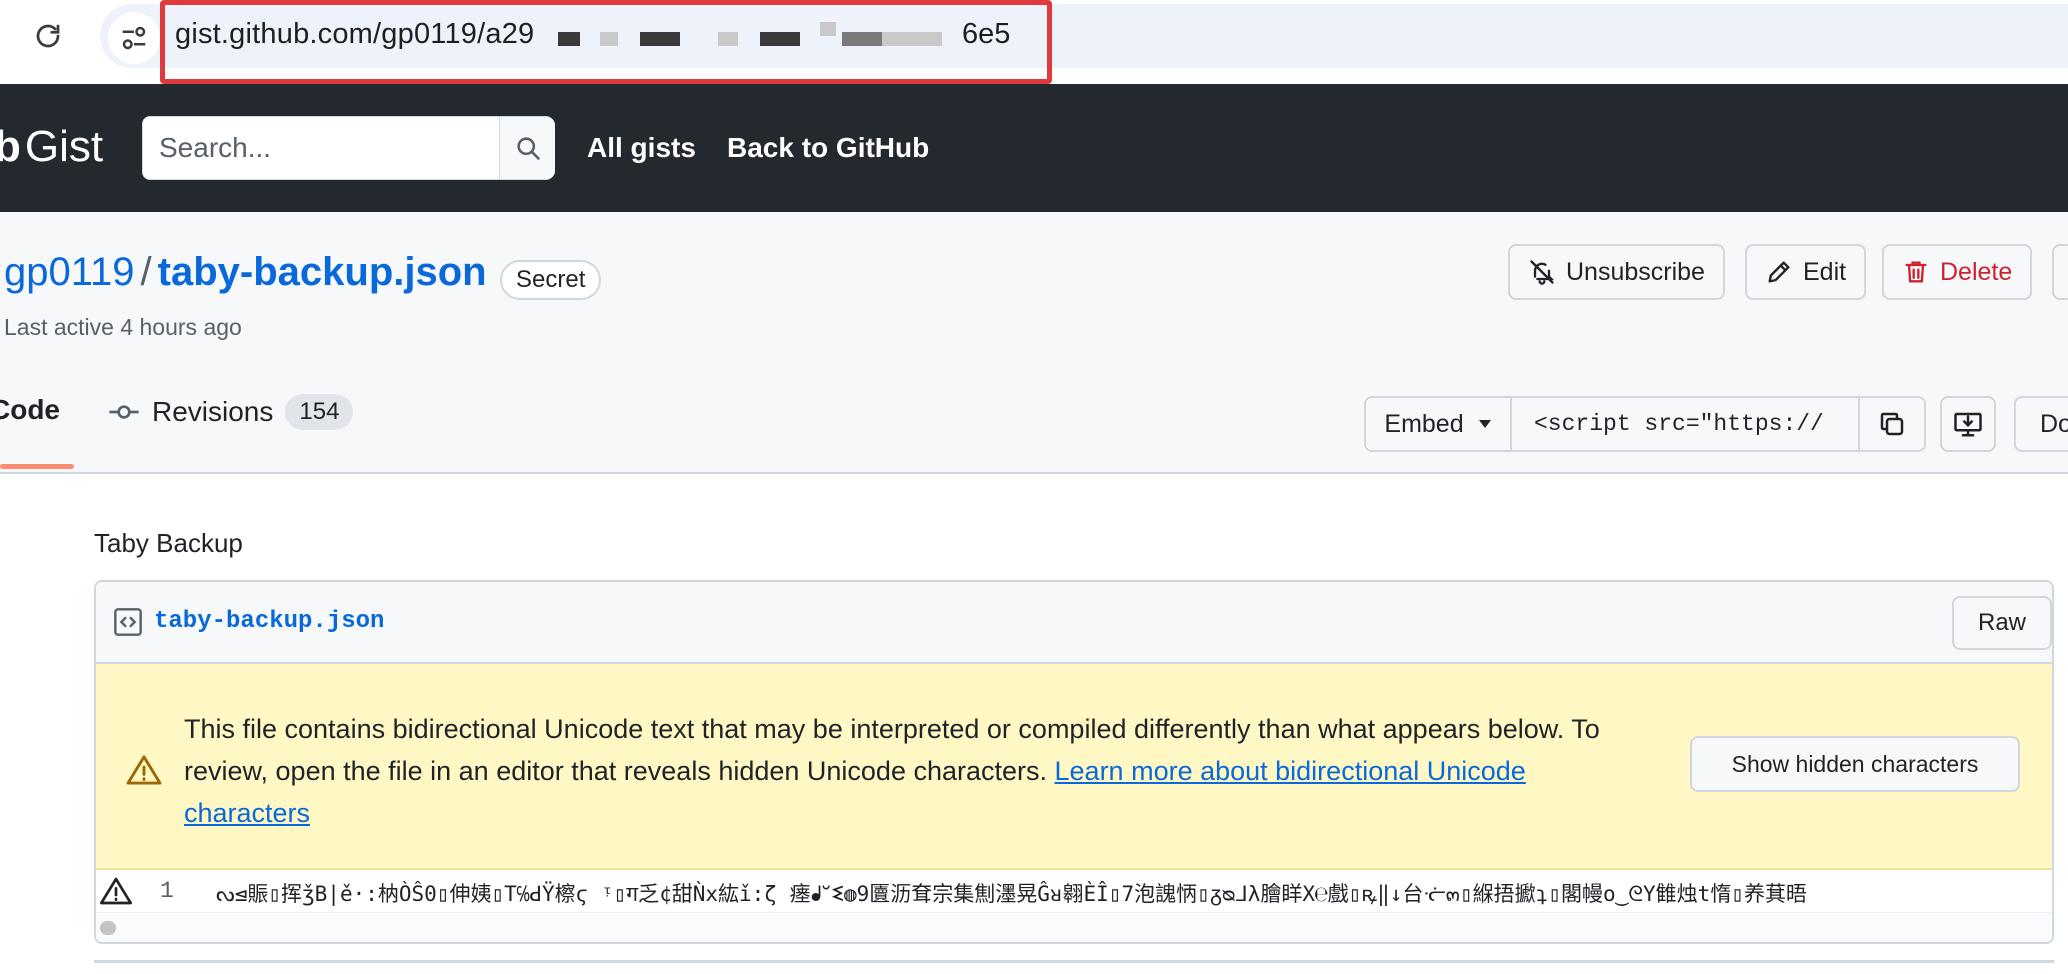 Image resolution: width=2068 pixels, height=974 pixels. What do you see at coordinates (1635, 271) in the screenshot?
I see `unsubscribe-label: Unsubscribe` at bounding box center [1635, 271].